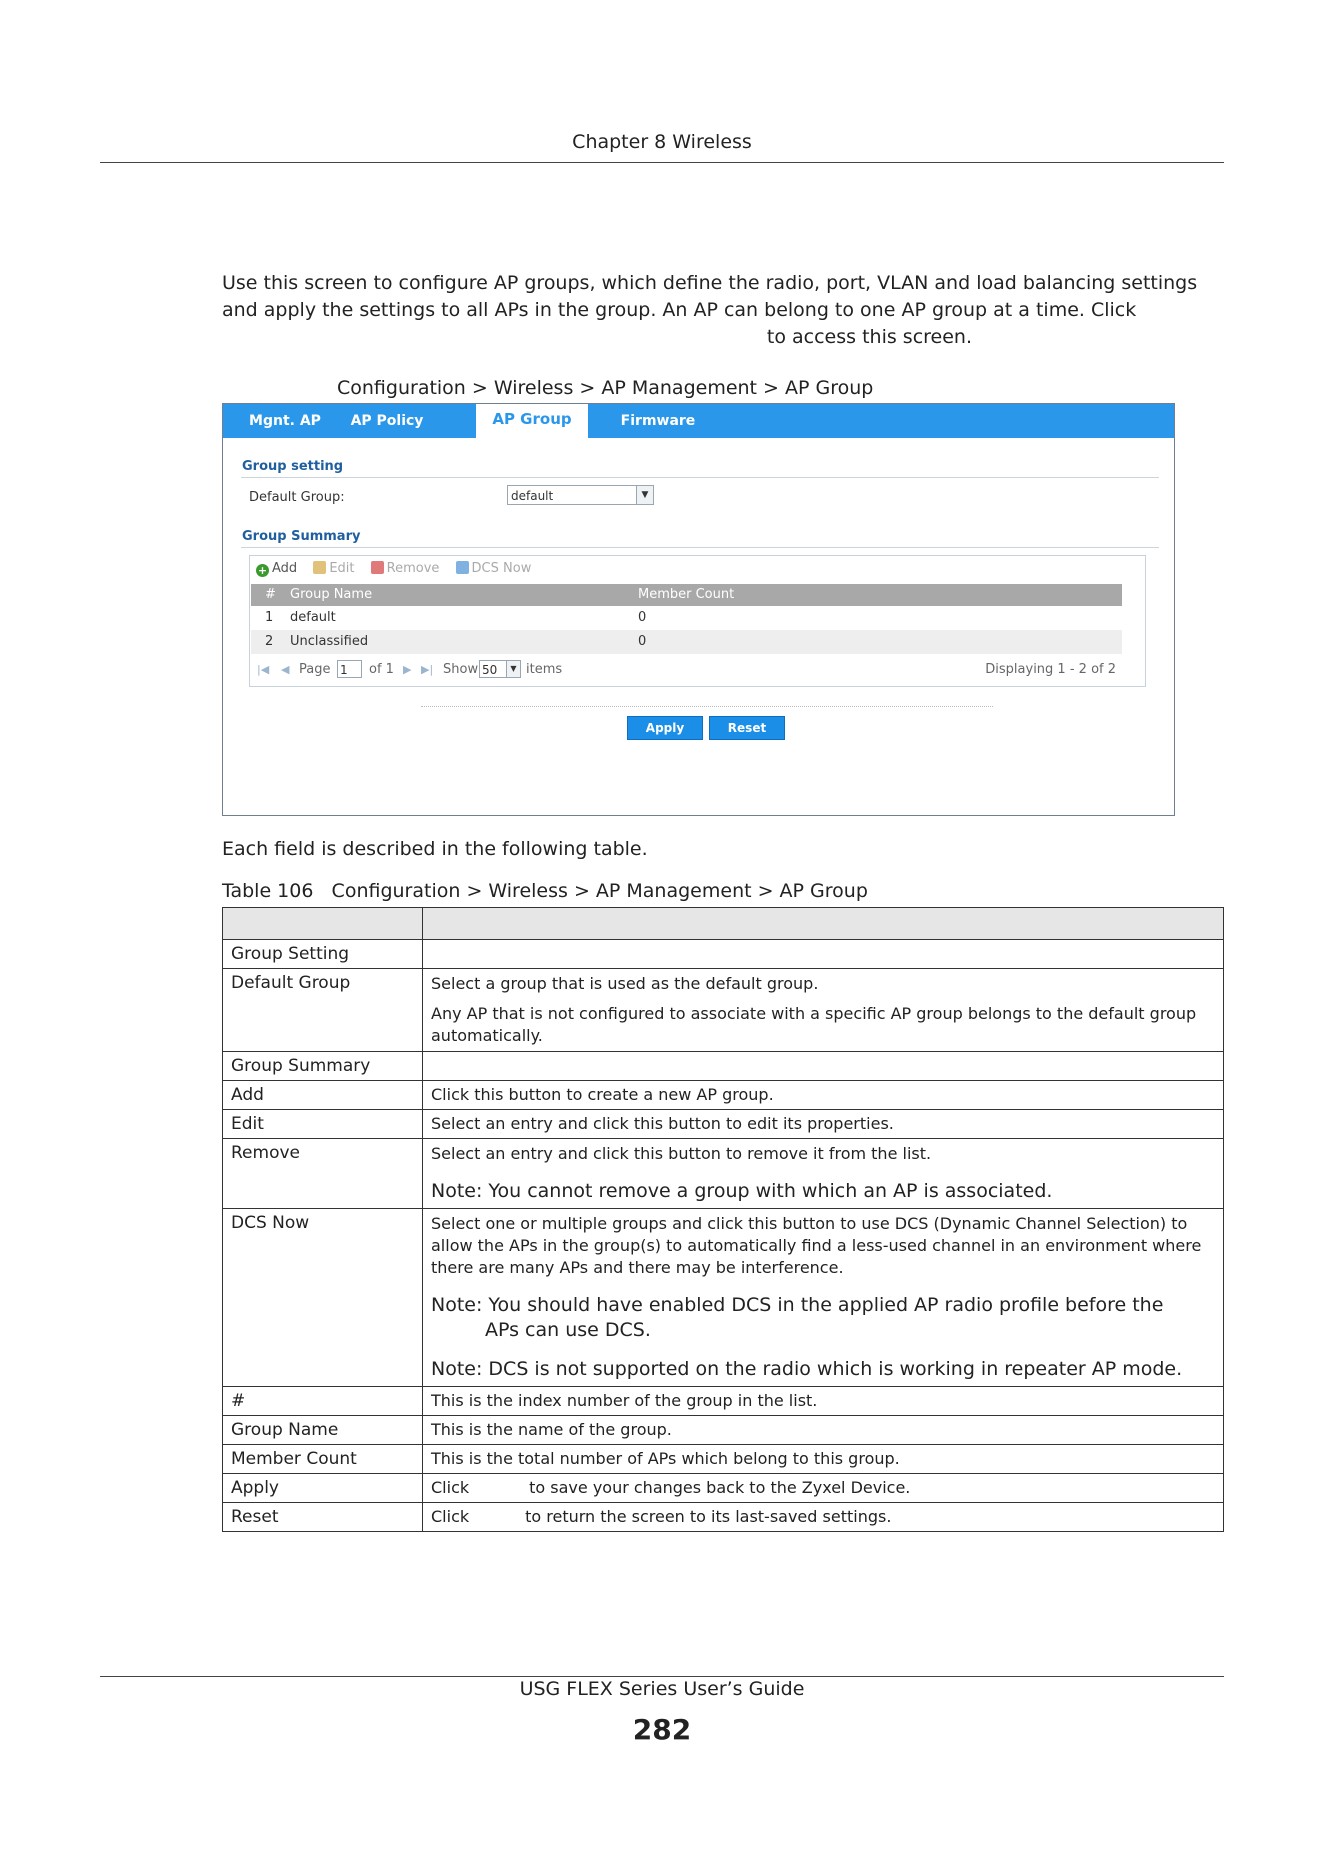 The width and height of the screenshot is (1324, 1872). I want to click on row-group-name: Unclassified, so click(329, 641).